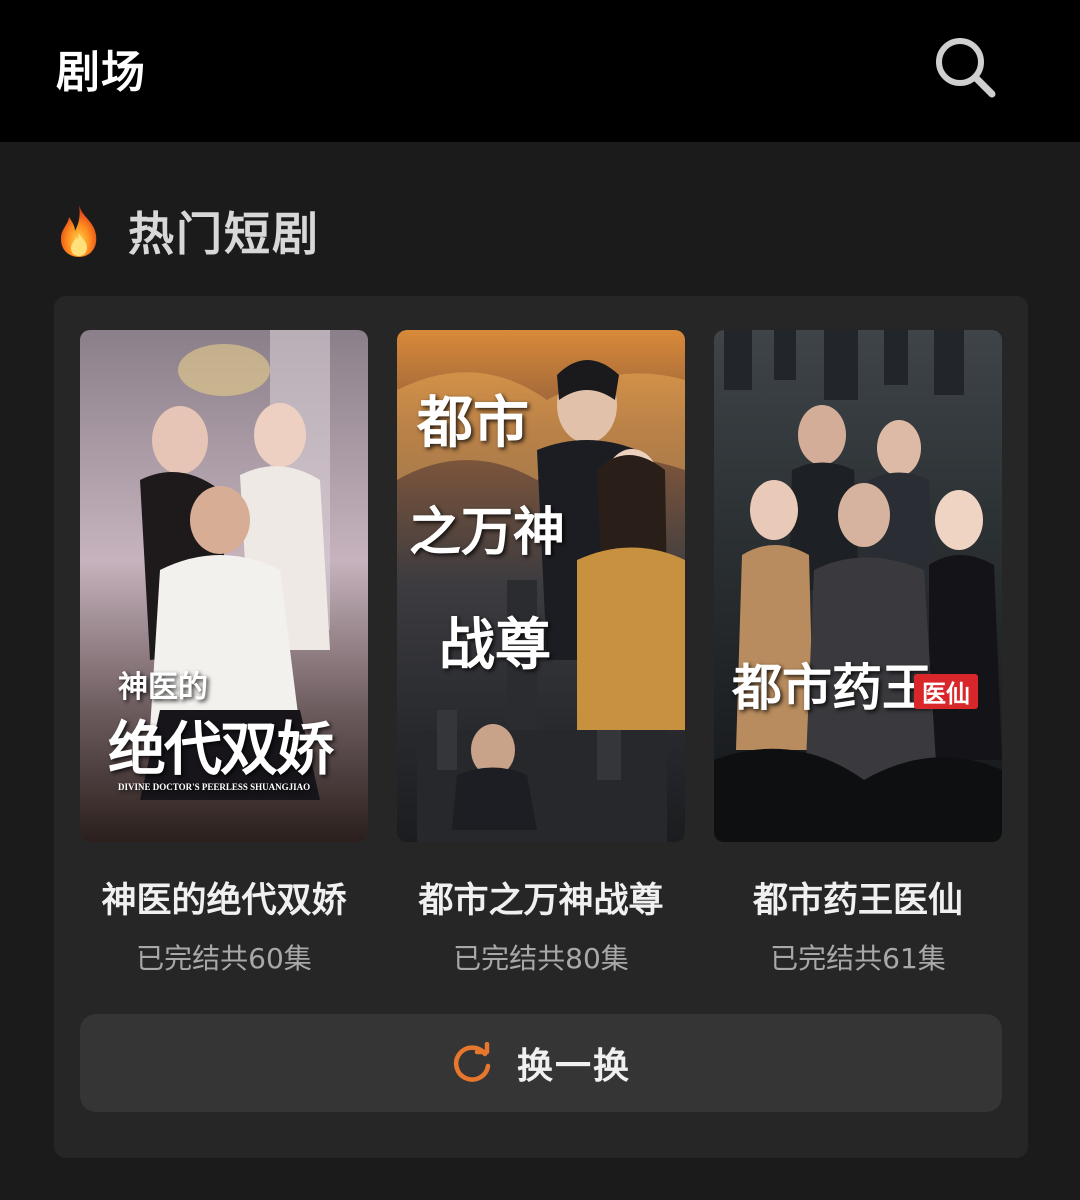  I want to click on search-button, so click(964, 68).